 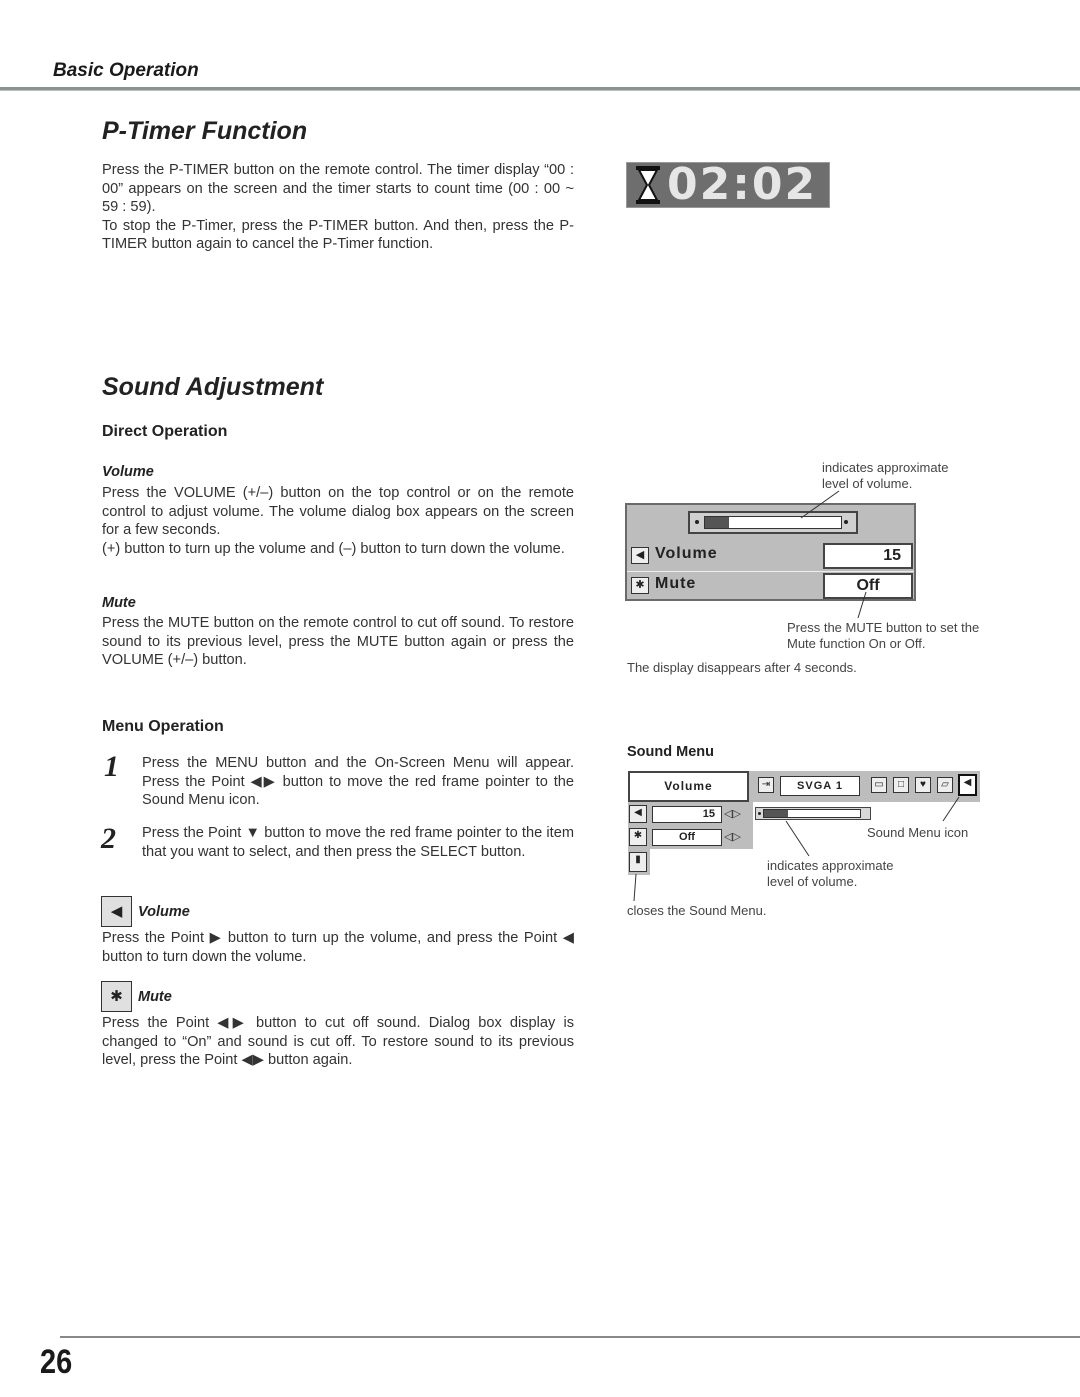 I want to click on volume-row: ◀ Volume 15, so click(x=770, y=556).